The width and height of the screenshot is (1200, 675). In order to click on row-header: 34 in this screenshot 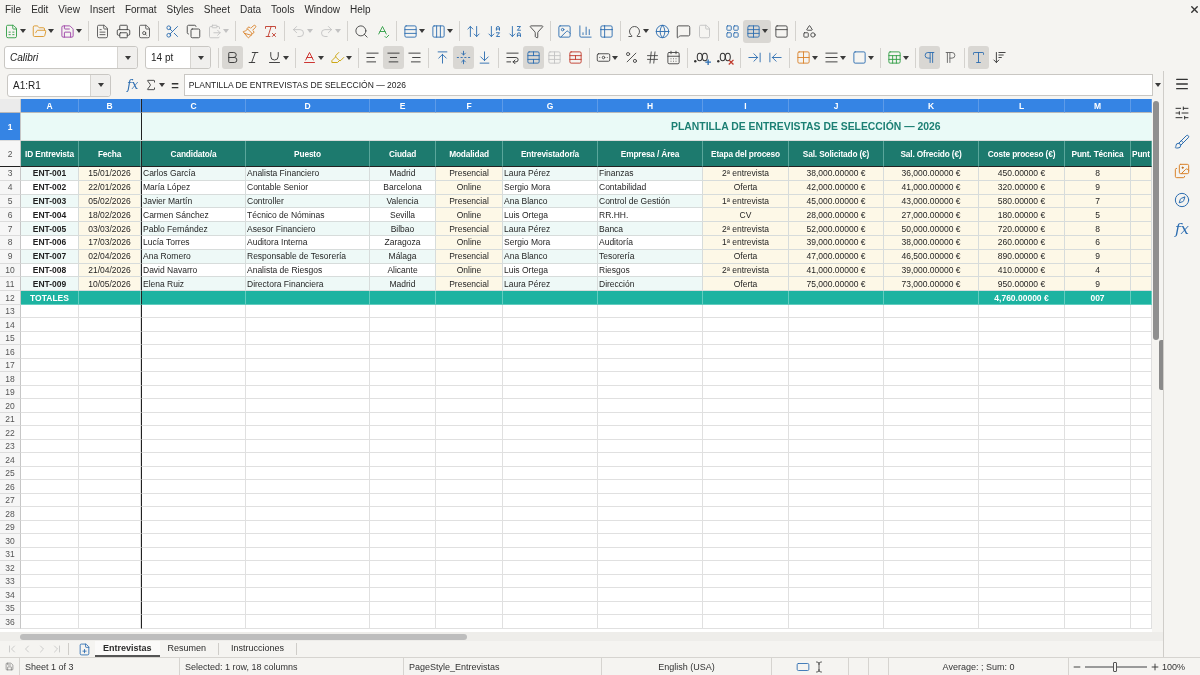, I will do `click(10, 595)`.